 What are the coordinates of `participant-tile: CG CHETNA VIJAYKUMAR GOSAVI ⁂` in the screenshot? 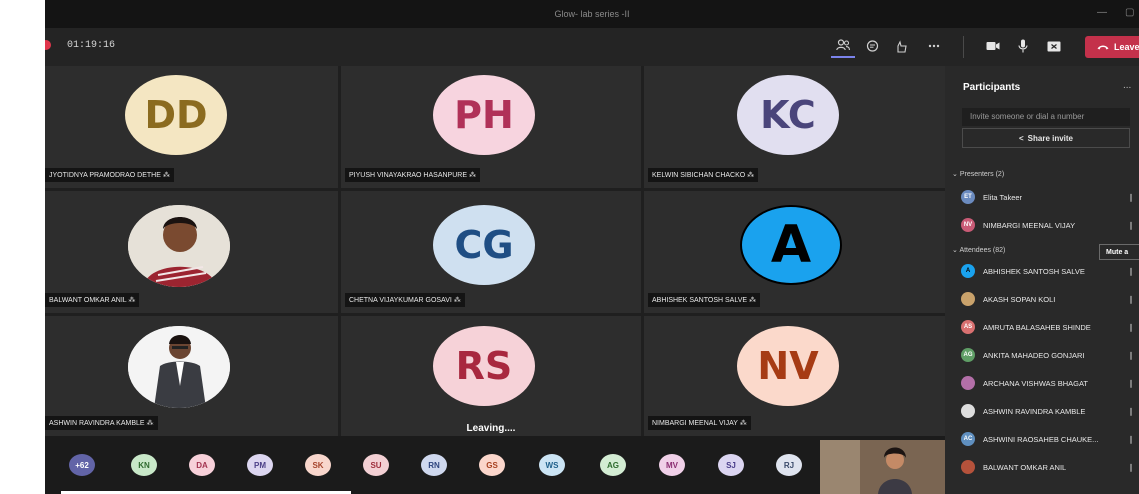 It's located at (491, 252).